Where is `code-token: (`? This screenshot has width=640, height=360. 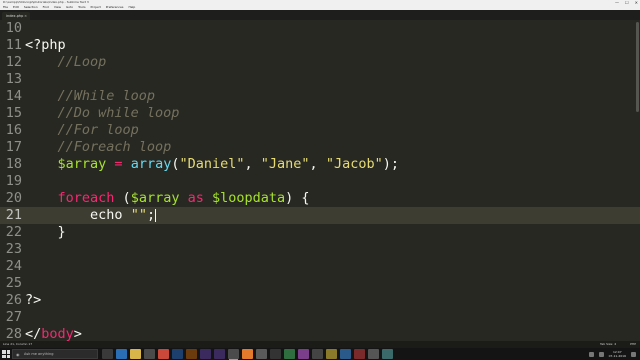 code-token: ( is located at coordinates (122, 198).